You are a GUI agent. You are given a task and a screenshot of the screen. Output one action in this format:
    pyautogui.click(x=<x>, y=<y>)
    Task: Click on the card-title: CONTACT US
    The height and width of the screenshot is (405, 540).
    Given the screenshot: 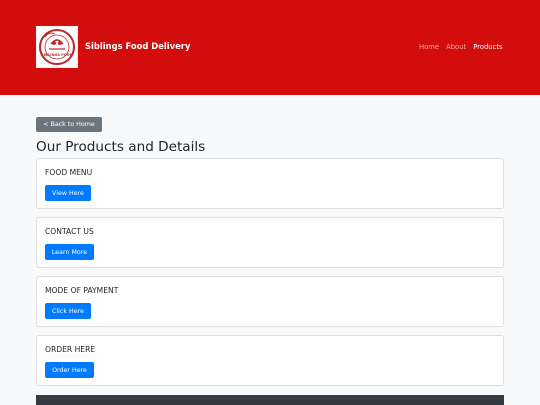 What is the action you would take?
    pyautogui.click(x=69, y=231)
    